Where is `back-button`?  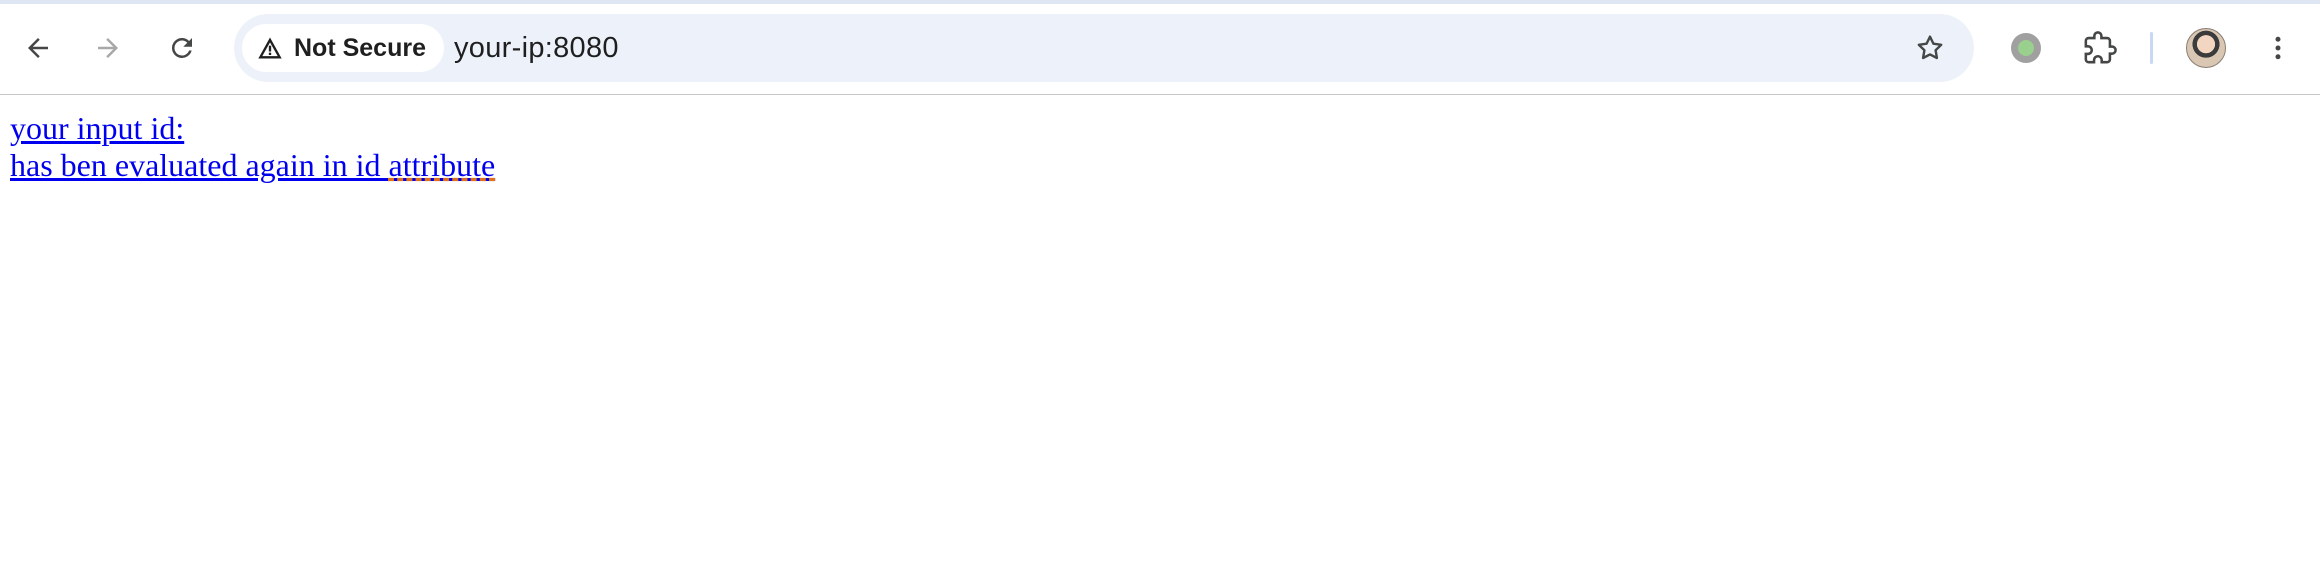 back-button is located at coordinates (38, 48).